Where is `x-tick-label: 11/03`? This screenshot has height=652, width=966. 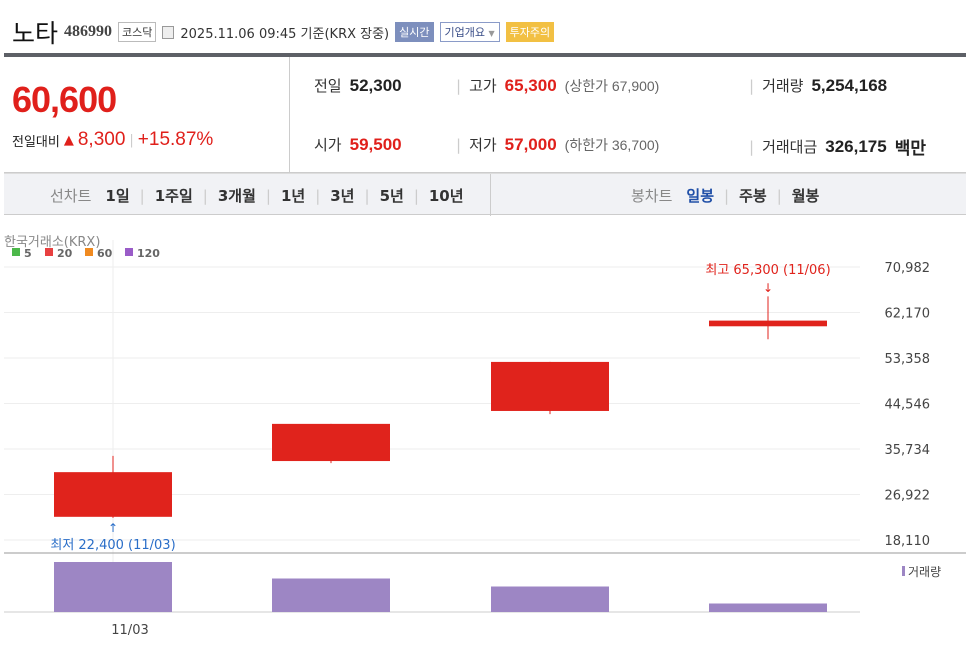 x-tick-label: 11/03 is located at coordinates (129, 630).